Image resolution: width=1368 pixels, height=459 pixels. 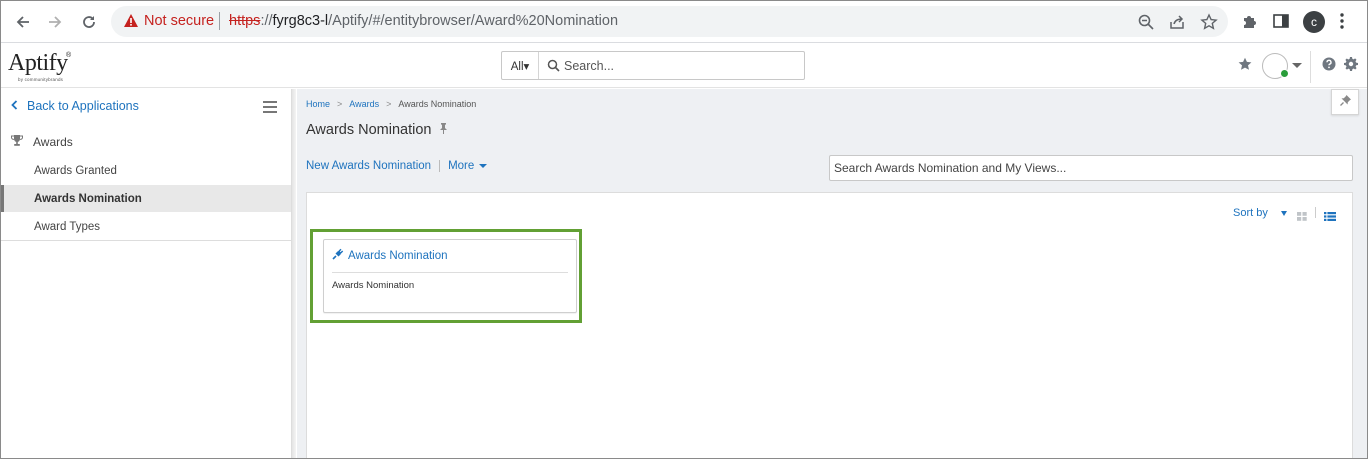 I want to click on sidebar-item-awards-granted: Awards Granted, so click(x=146, y=170).